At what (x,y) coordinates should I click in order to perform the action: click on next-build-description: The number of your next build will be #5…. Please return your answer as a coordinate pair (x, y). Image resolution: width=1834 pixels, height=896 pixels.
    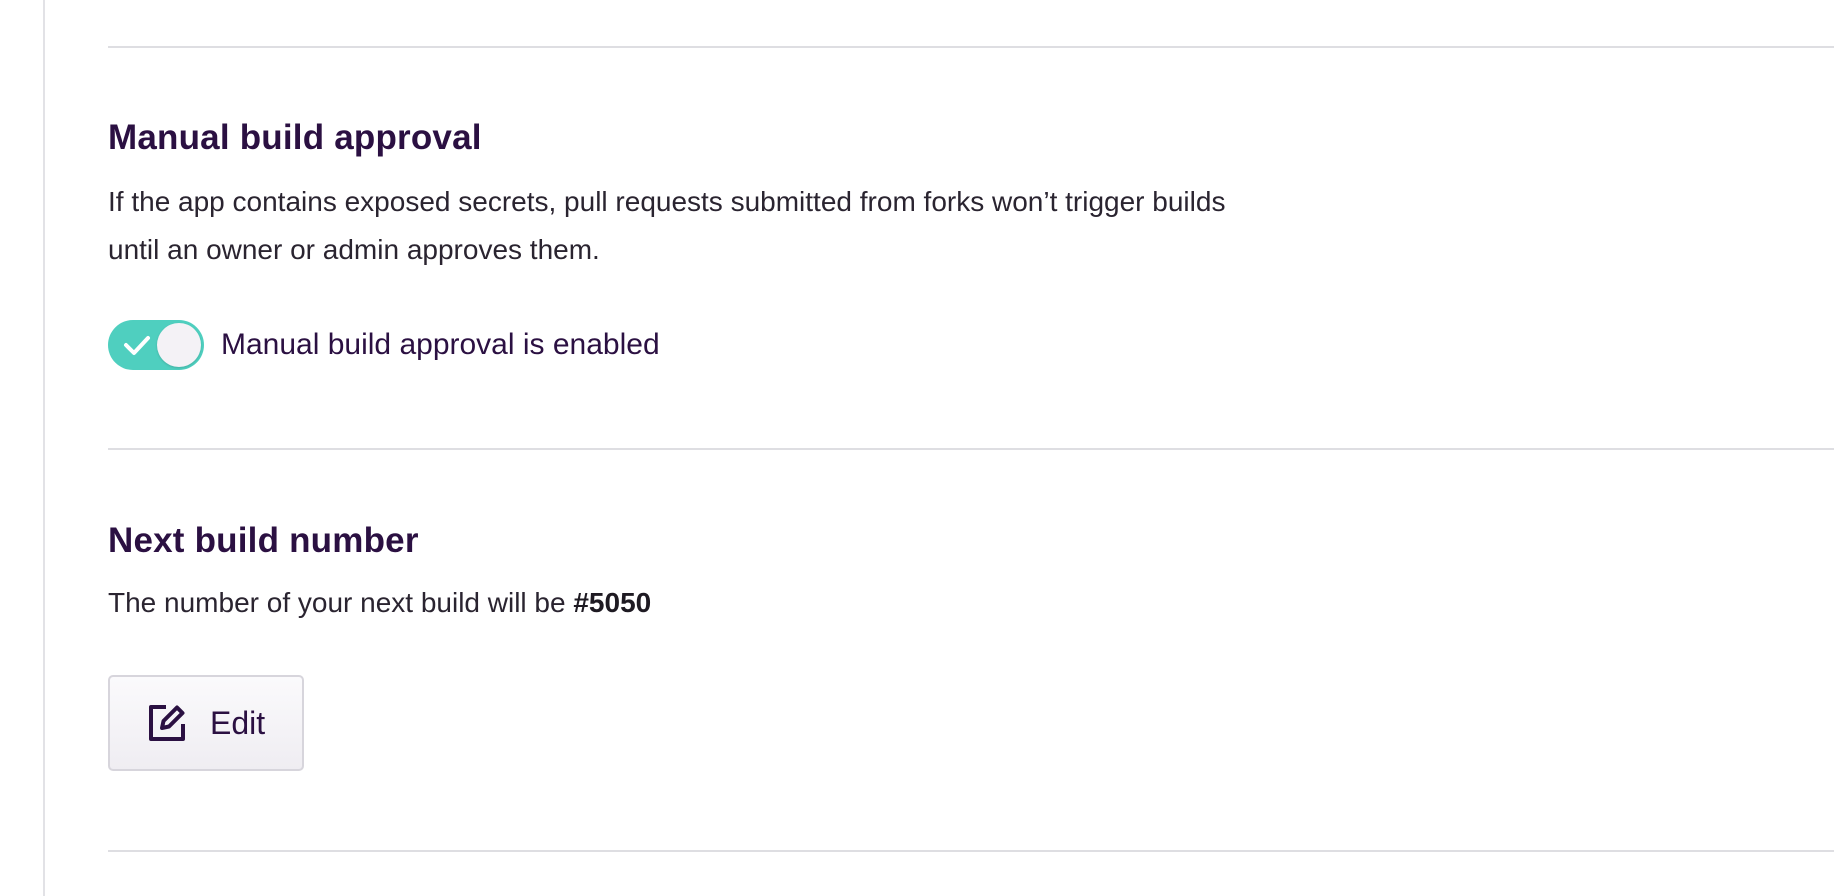
    Looking at the image, I should click on (778, 603).